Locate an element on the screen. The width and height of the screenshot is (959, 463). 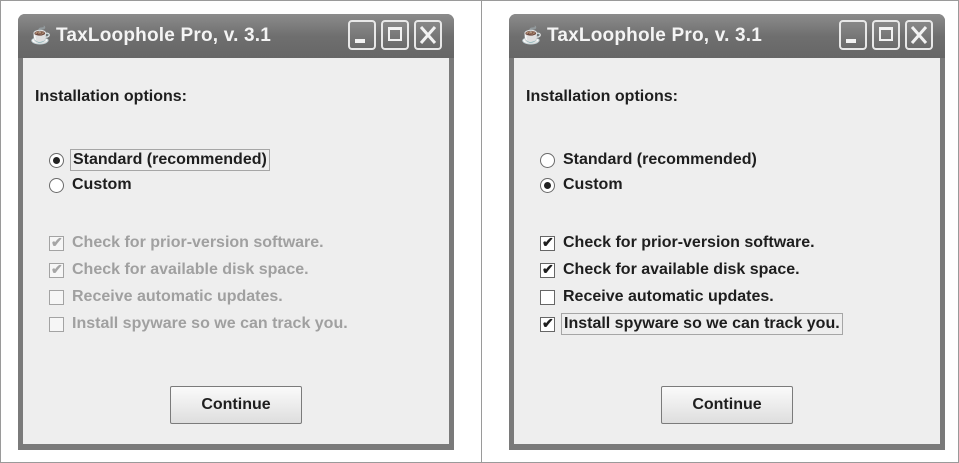
check-spyware: Install spyware so we can track you. is located at coordinates (199, 324).